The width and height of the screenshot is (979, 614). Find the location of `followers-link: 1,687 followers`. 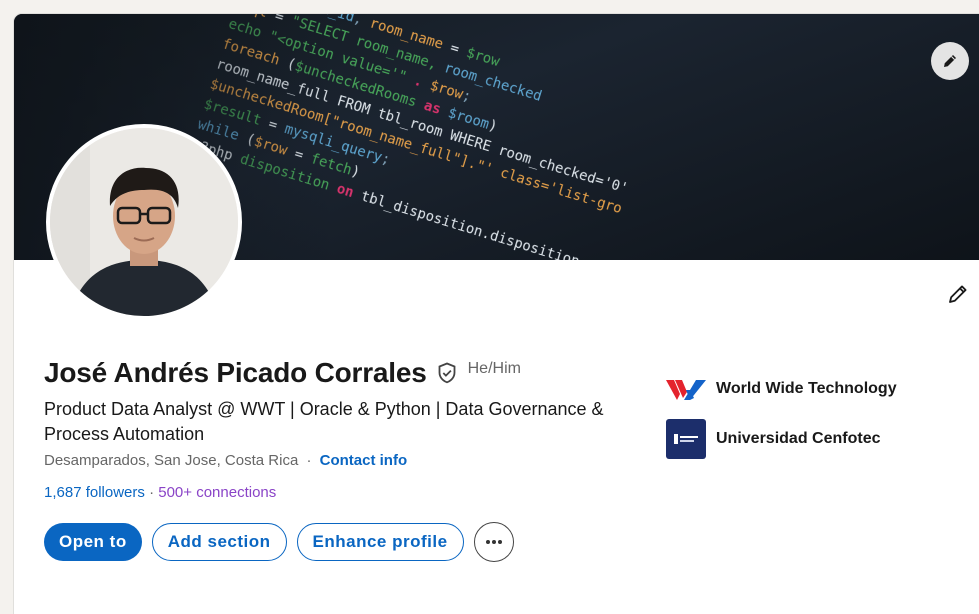

followers-link: 1,687 followers is located at coordinates (94, 492).